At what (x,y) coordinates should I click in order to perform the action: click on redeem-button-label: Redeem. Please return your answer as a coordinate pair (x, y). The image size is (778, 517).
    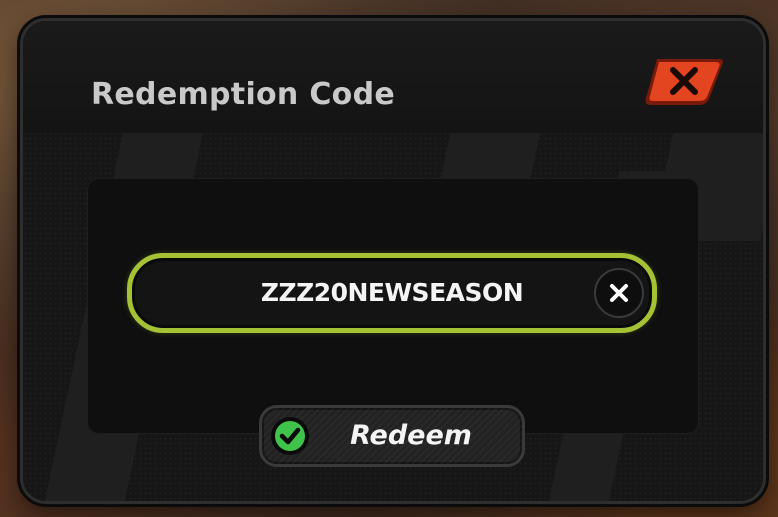
    Looking at the image, I should click on (411, 435).